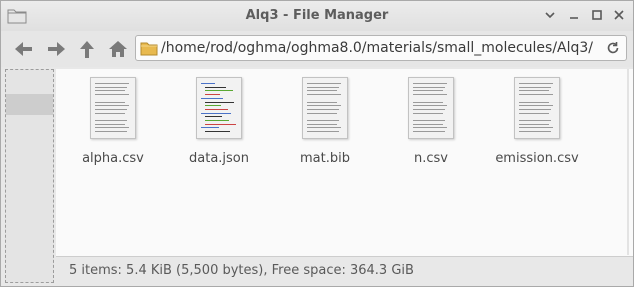 This screenshot has width=634, height=287. I want to click on title-bar: Alq3 - File Manager, so click(317, 16).